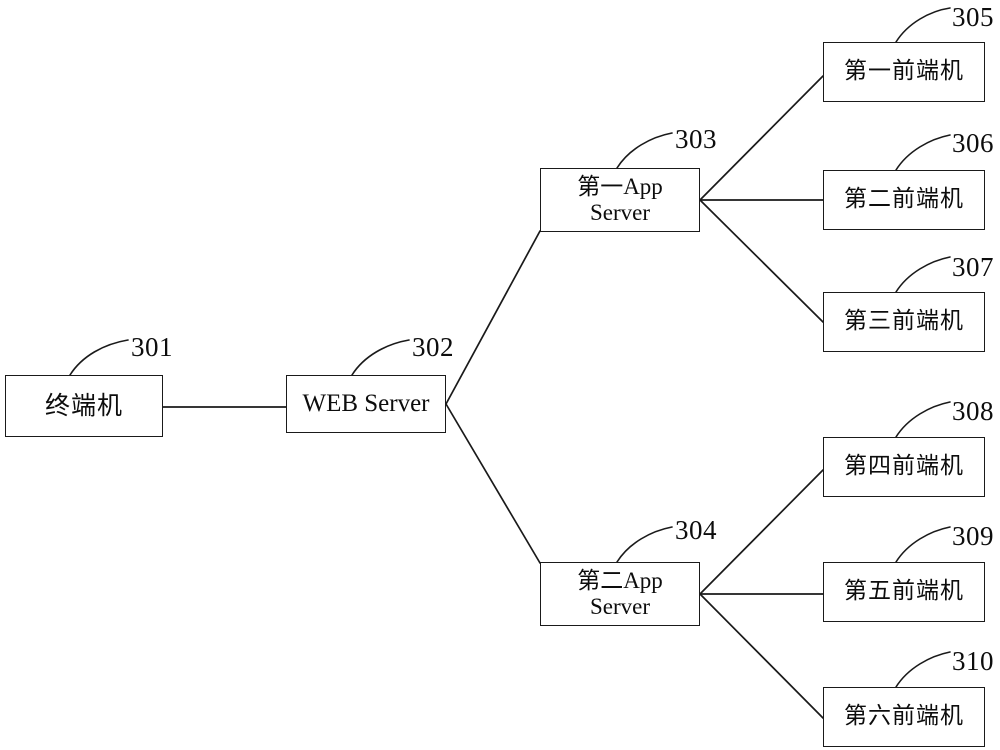 The height and width of the screenshot is (750, 1000). I want to click on node-app-server-2-label-line1: 第二App, so click(620, 581).